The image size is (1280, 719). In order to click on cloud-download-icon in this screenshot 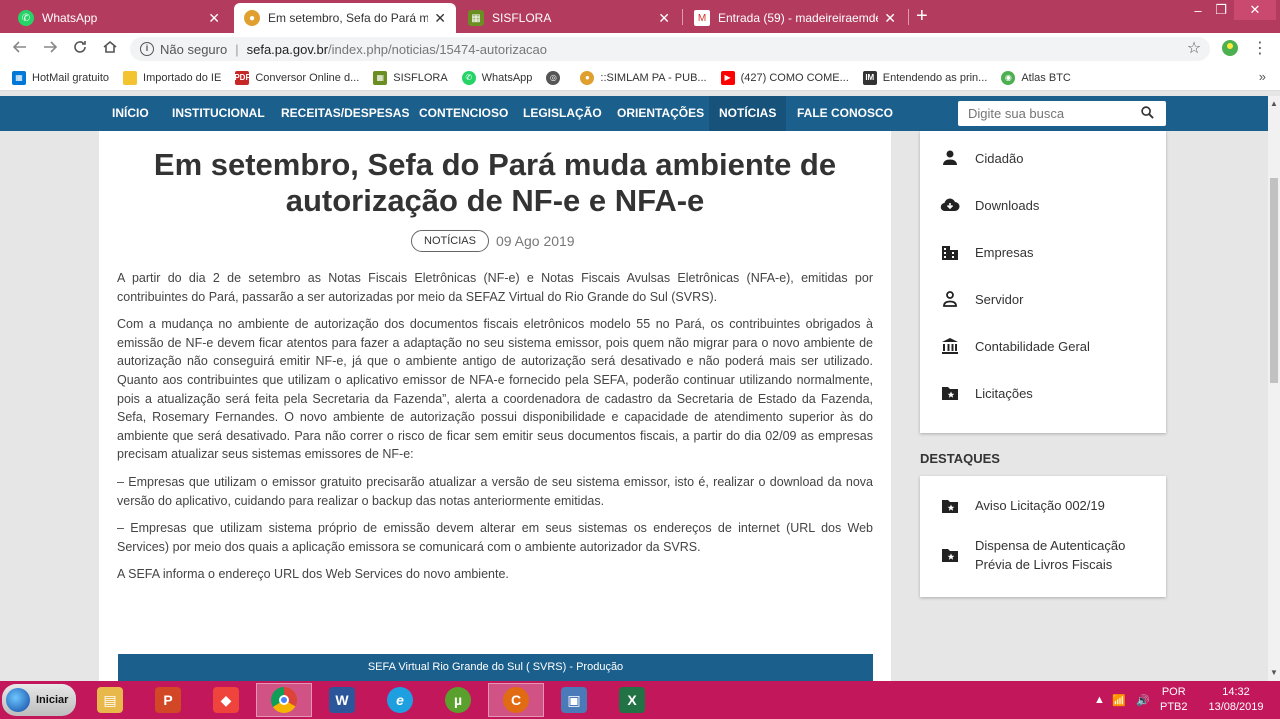, I will do `click(950, 205)`.